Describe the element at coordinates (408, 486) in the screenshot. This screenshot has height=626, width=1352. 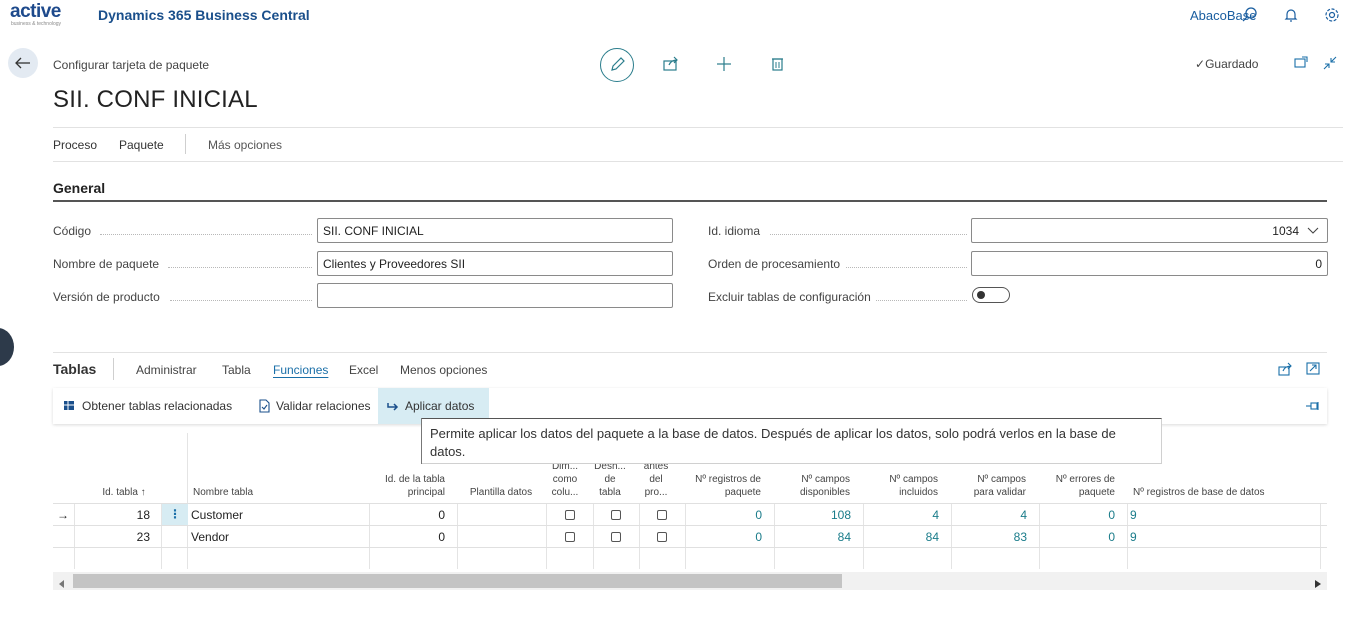
I see `col-id-tabla-principal: Id. de la tabla principal` at that location.